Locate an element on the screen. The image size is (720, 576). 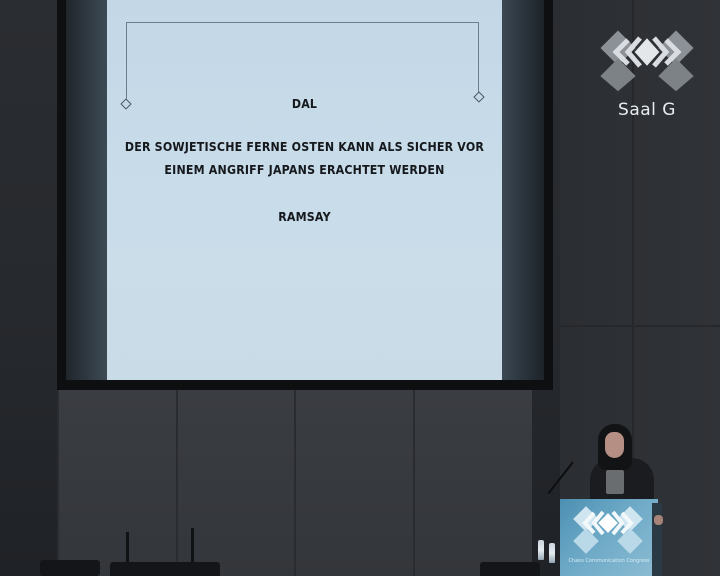
podium-side is located at coordinates (657, 539).